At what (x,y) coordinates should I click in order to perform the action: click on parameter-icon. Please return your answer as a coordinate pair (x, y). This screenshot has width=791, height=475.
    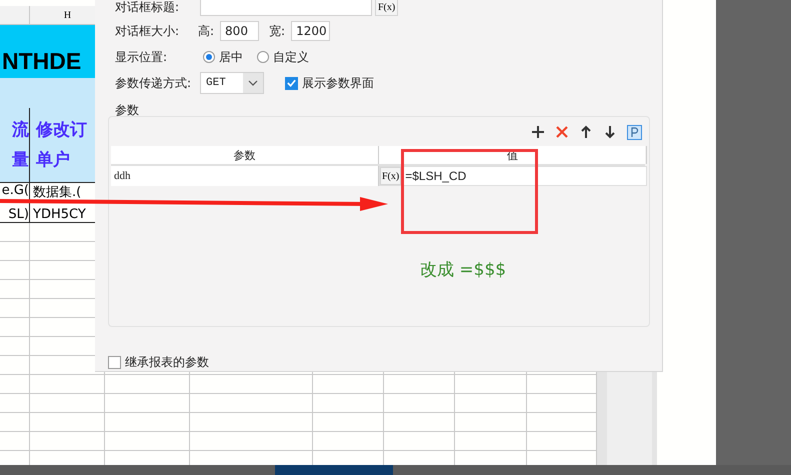
    Looking at the image, I should click on (634, 132).